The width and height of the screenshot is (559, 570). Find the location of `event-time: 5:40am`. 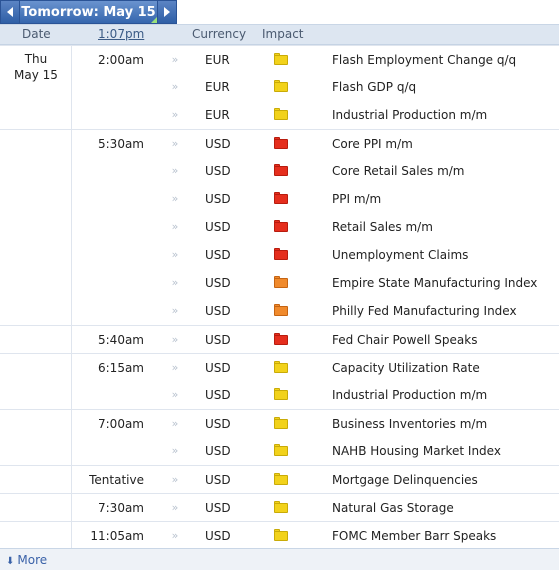

event-time: 5:40am is located at coordinates (121, 340).